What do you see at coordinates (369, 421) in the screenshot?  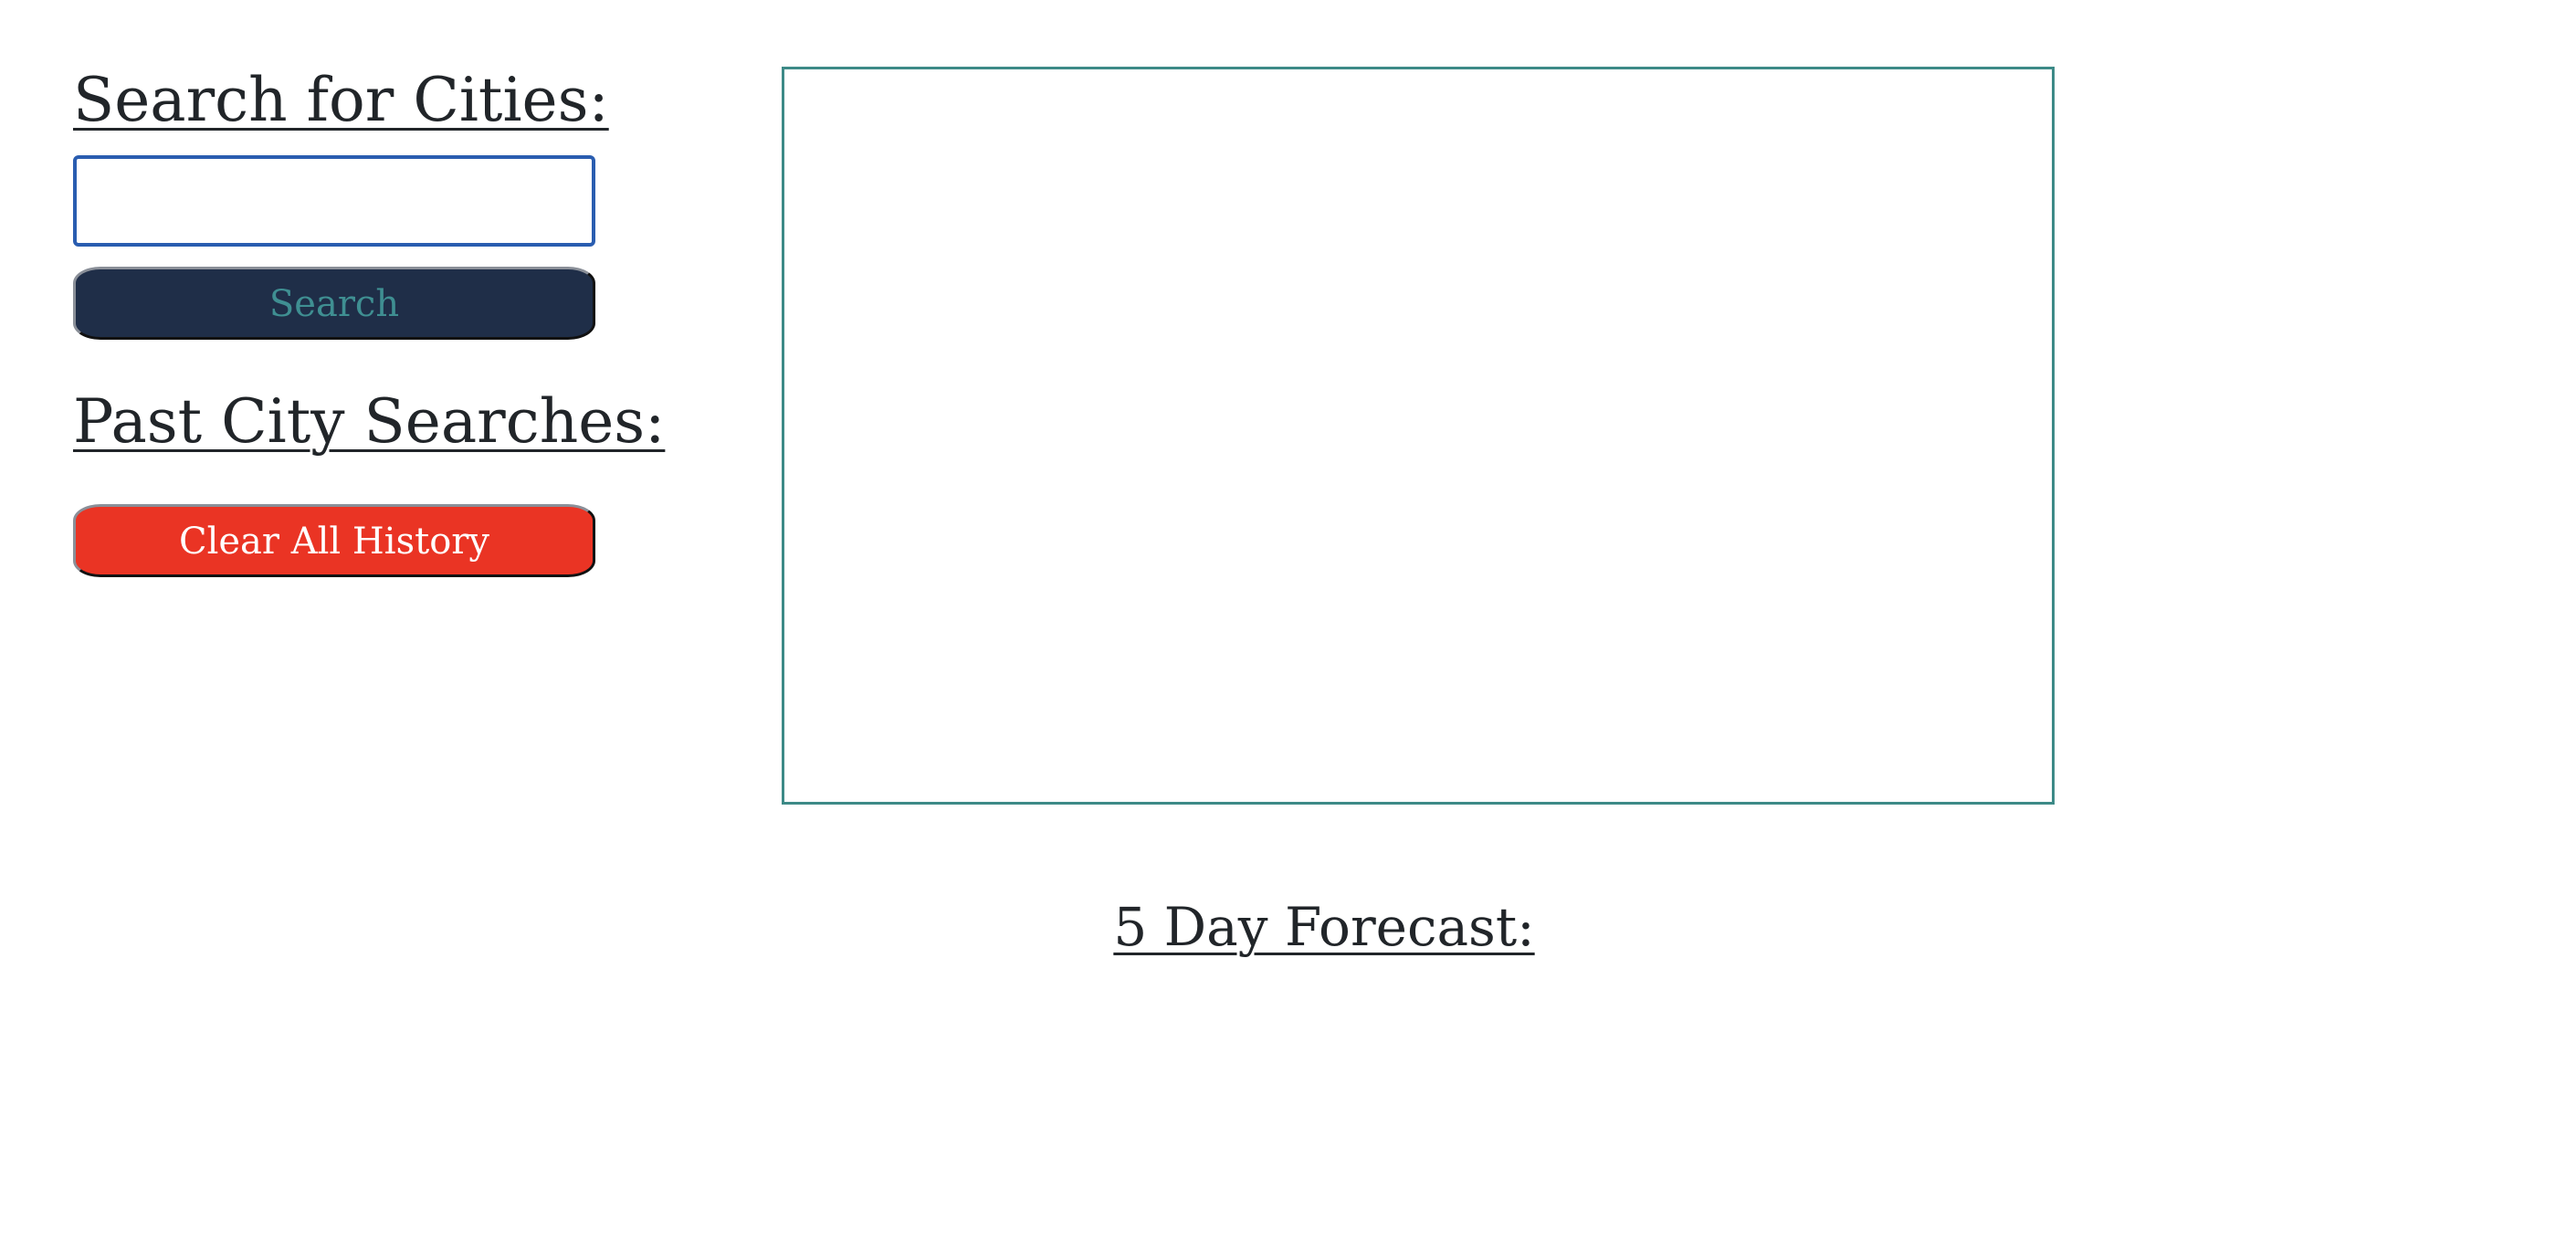 I see `past-searches-heading: Past City Searches:` at bounding box center [369, 421].